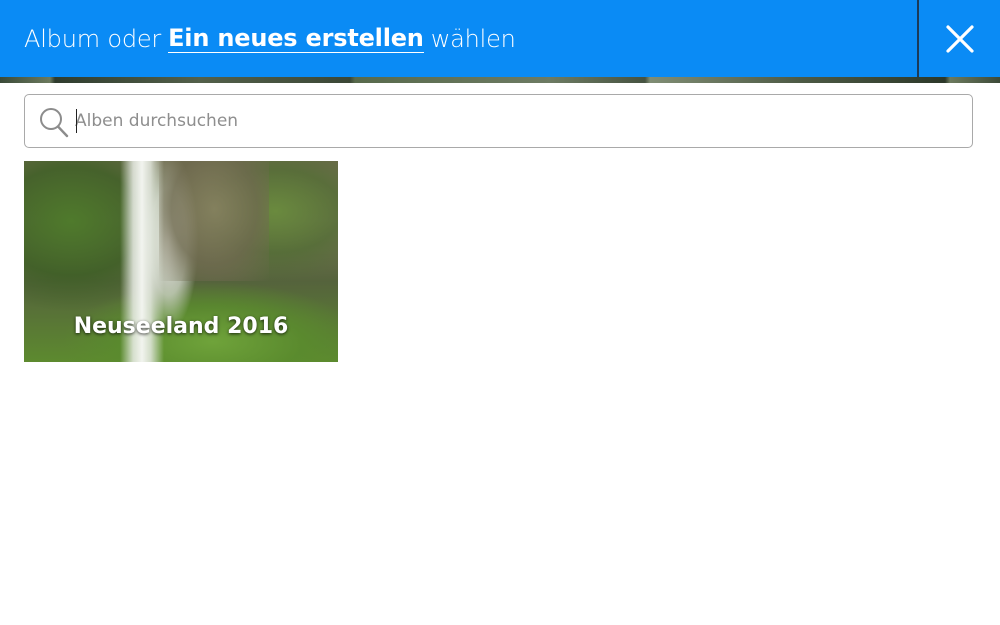  Describe the element at coordinates (76, 121) in the screenshot. I see `text-cursor` at that location.